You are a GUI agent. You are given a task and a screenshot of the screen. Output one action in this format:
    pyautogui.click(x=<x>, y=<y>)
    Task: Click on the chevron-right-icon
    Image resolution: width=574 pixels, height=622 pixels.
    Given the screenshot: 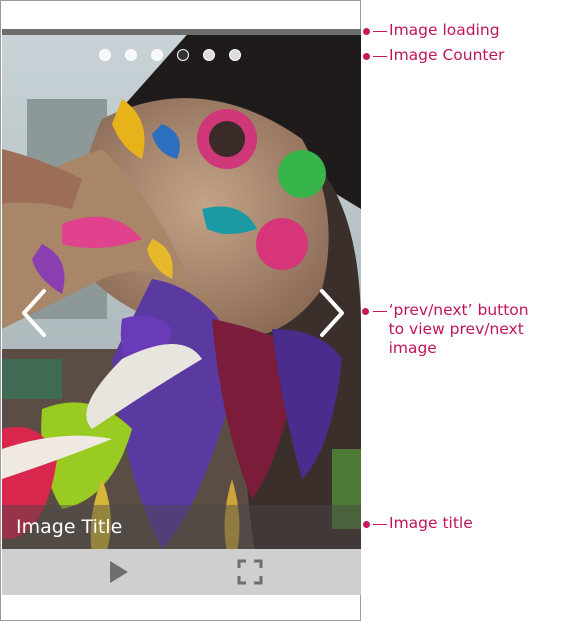 What is the action you would take?
    pyautogui.click(x=332, y=313)
    